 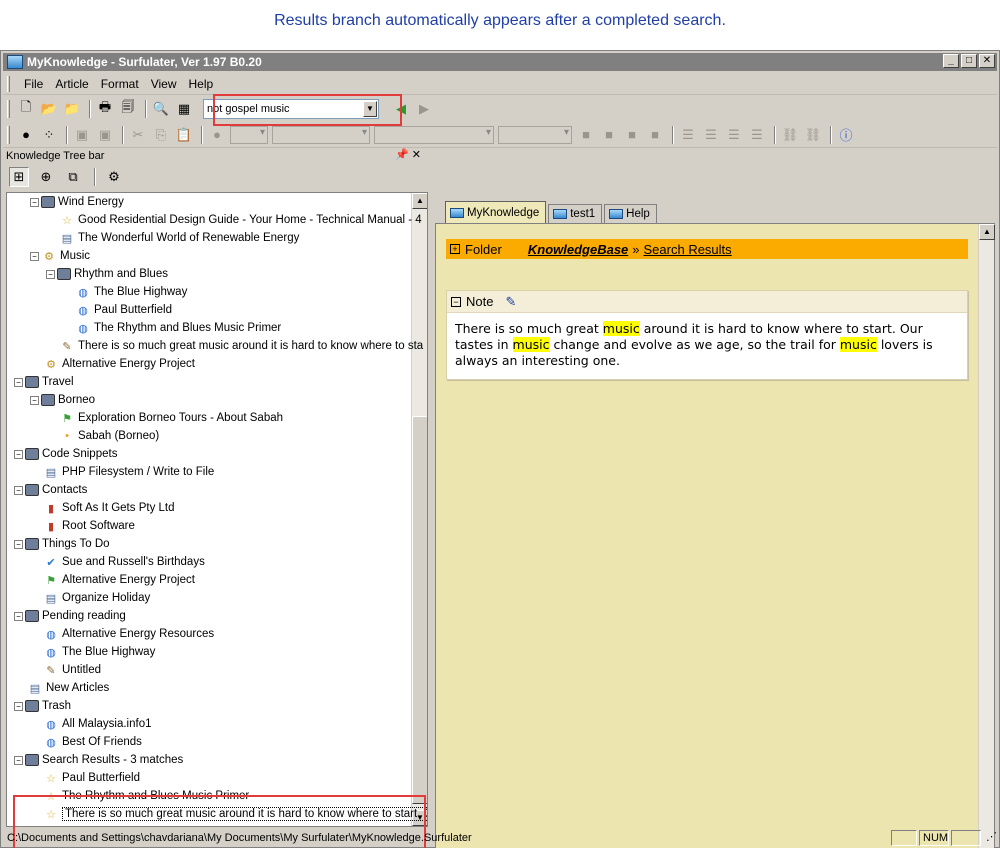 What do you see at coordinates (114, 177) in the screenshot?
I see `tree-options-icon: ⚙` at bounding box center [114, 177].